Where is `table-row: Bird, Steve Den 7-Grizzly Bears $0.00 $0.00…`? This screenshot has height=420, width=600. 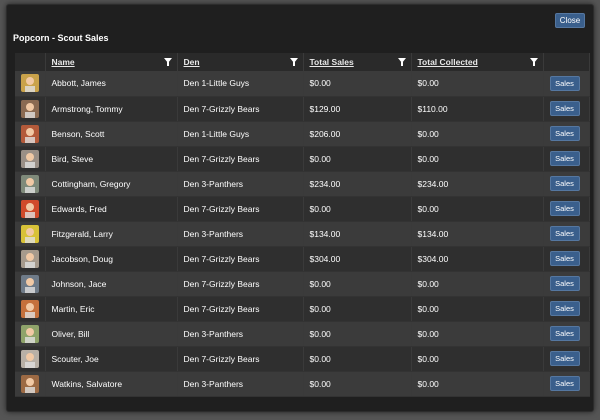
table-row: Bird, Steve Den 7-Grizzly Bears $0.00 $0.00… is located at coordinates (302, 159).